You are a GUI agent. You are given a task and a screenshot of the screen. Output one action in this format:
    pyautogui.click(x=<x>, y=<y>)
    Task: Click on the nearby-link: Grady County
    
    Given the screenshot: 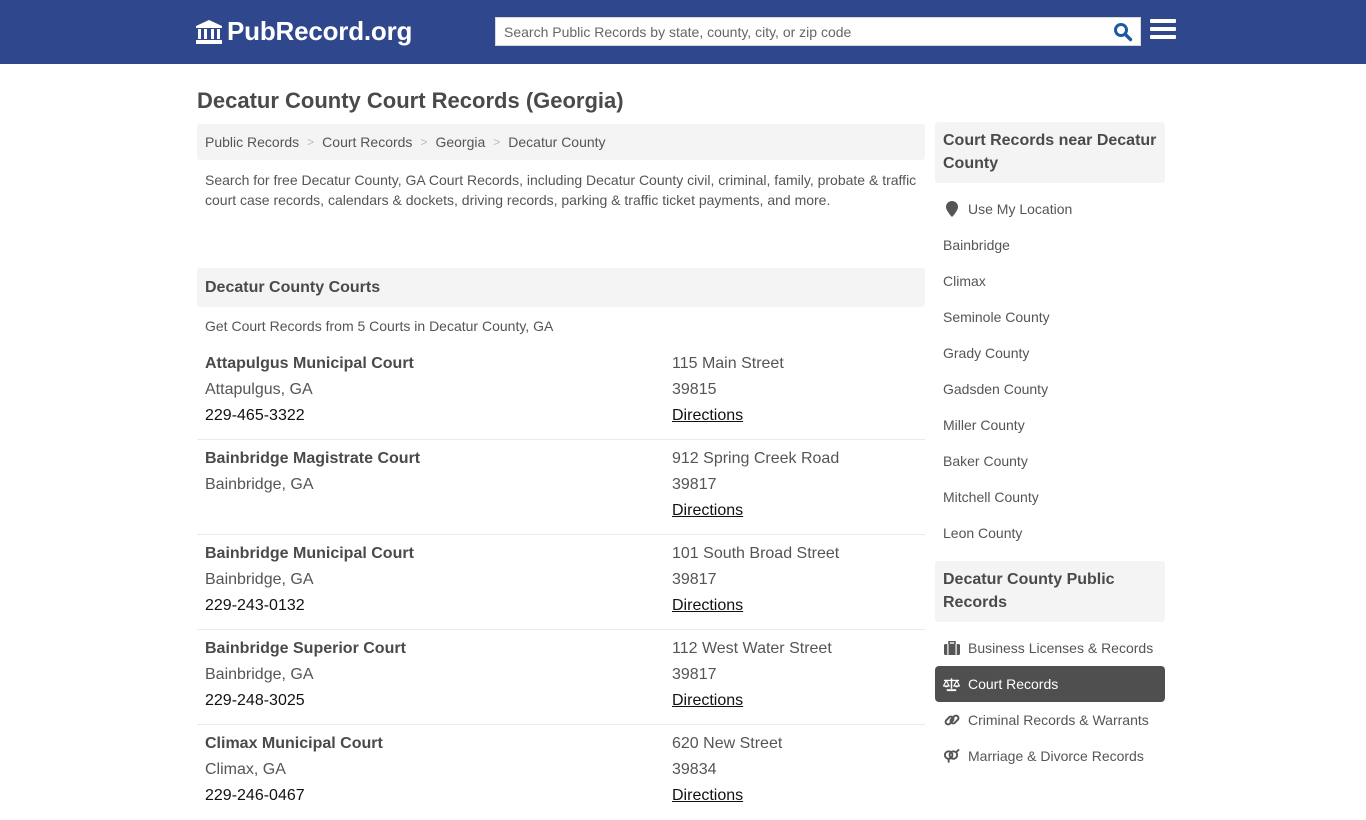 What is the action you would take?
    pyautogui.click(x=1050, y=353)
    